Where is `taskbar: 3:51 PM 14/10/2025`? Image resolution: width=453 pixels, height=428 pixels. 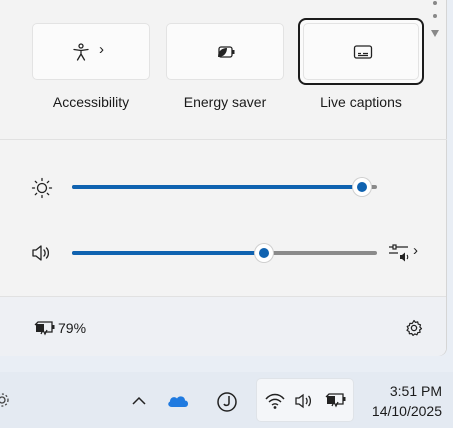 taskbar: 3:51 PM 14/10/2025 is located at coordinates (226, 400).